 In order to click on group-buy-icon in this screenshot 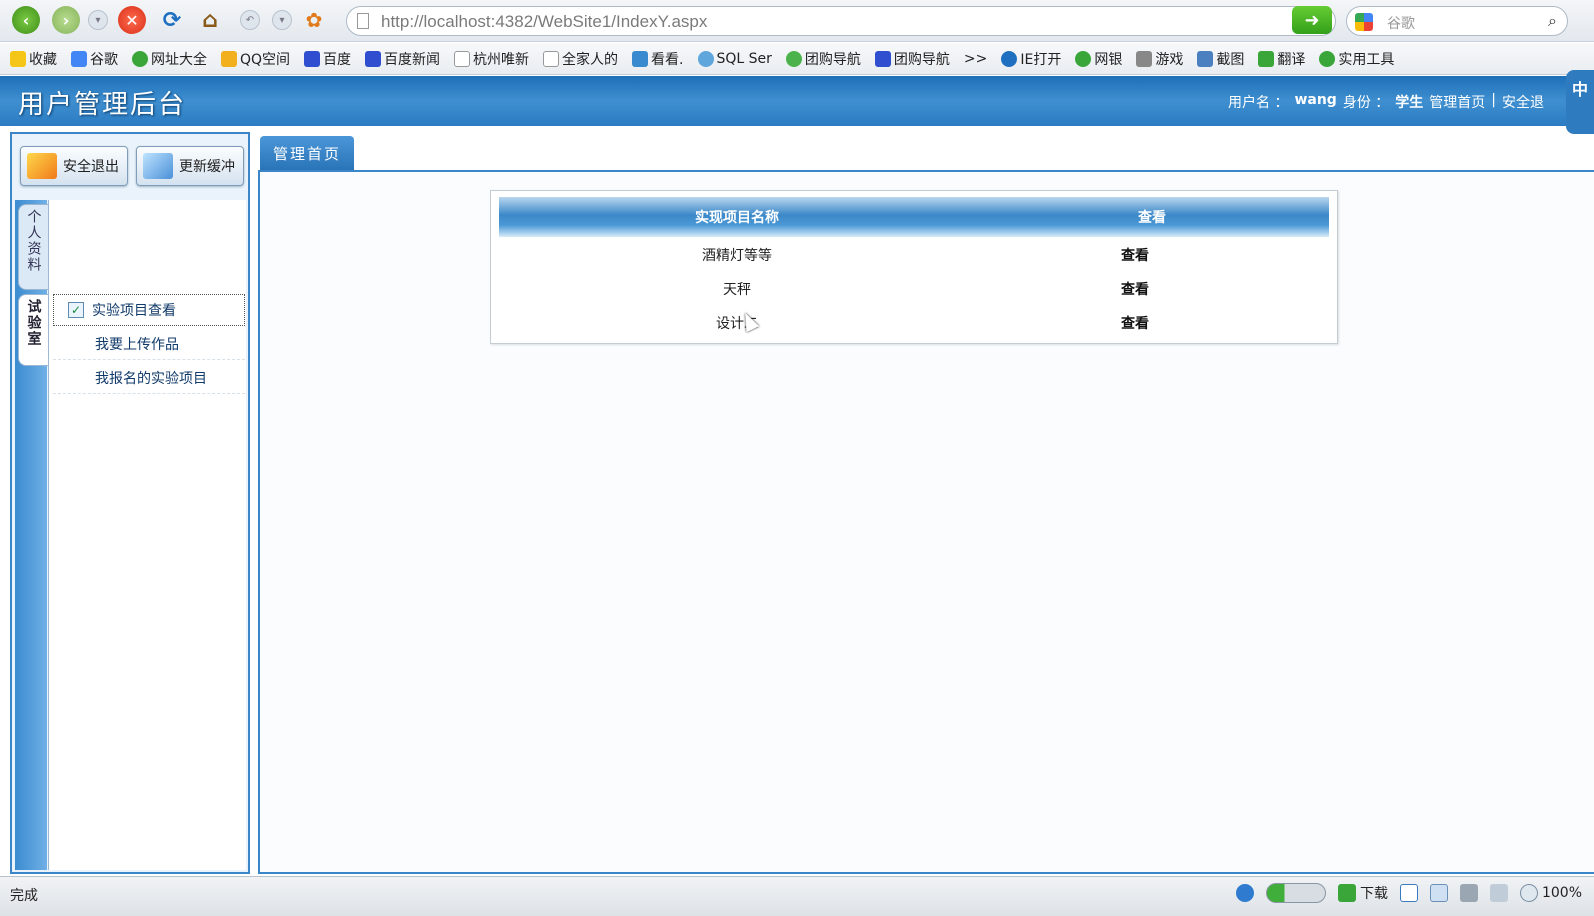, I will do `click(793, 58)`.